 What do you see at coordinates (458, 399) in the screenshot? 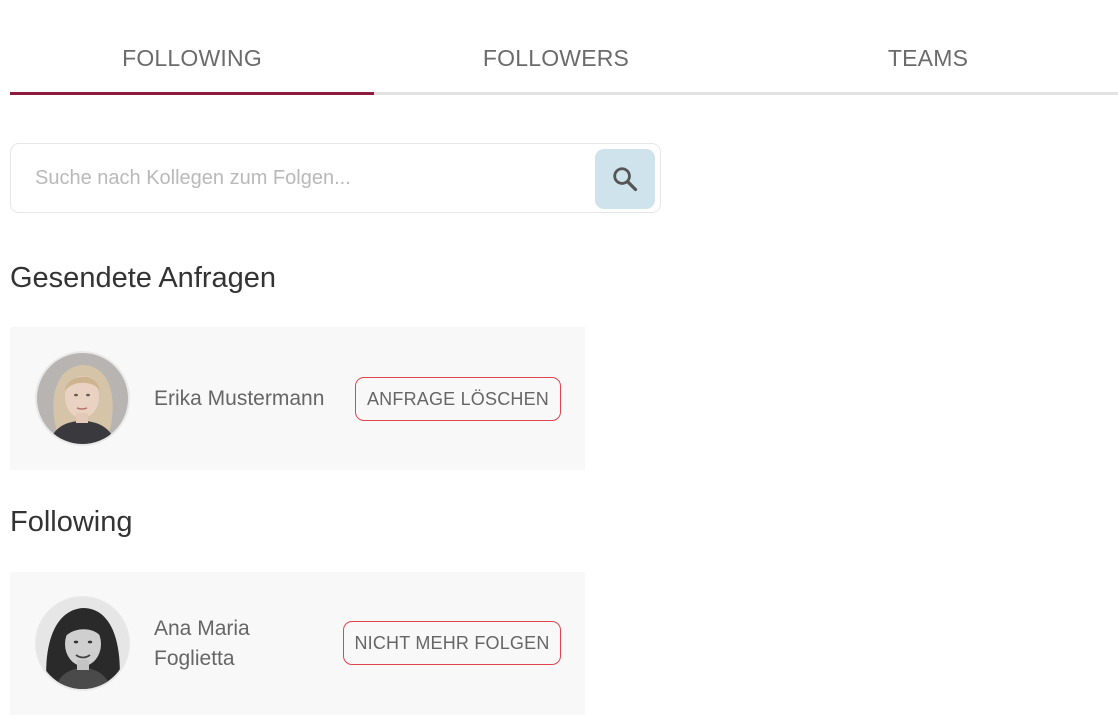
I see `delete-request-button: ANFRAGE LÖSCHEN` at bounding box center [458, 399].